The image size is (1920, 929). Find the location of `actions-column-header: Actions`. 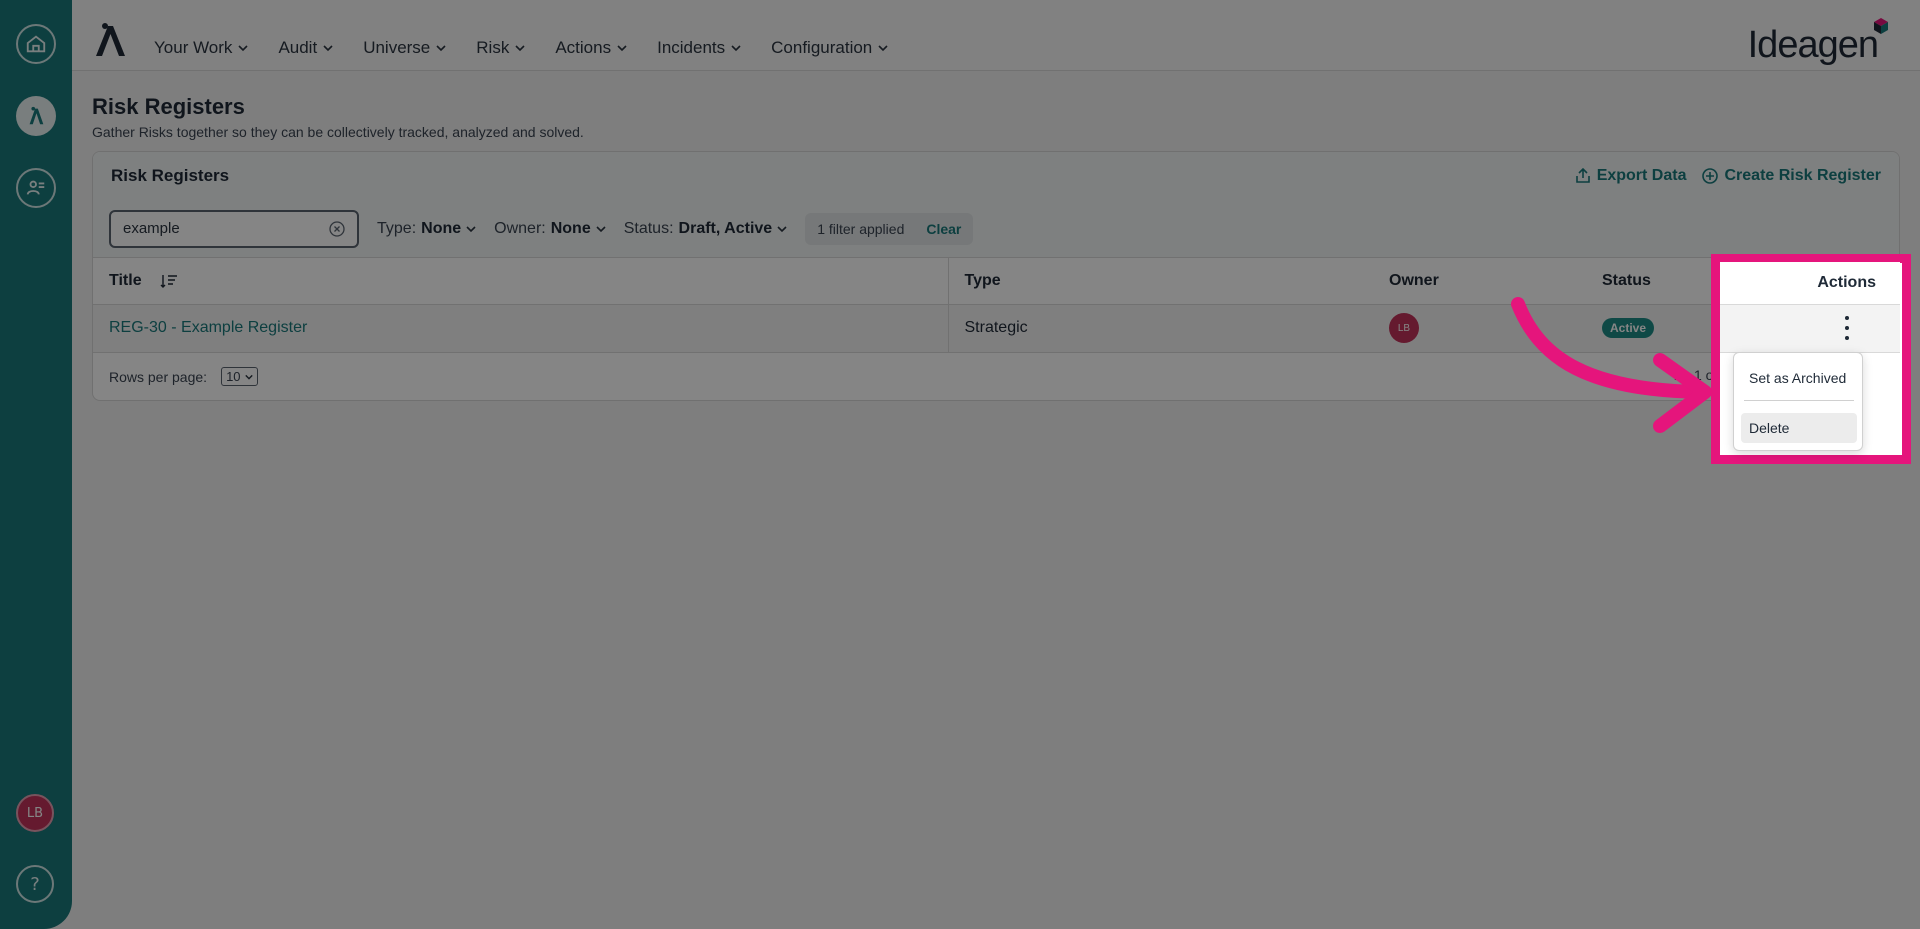

actions-column-header: Actions is located at coordinates (1810, 283).